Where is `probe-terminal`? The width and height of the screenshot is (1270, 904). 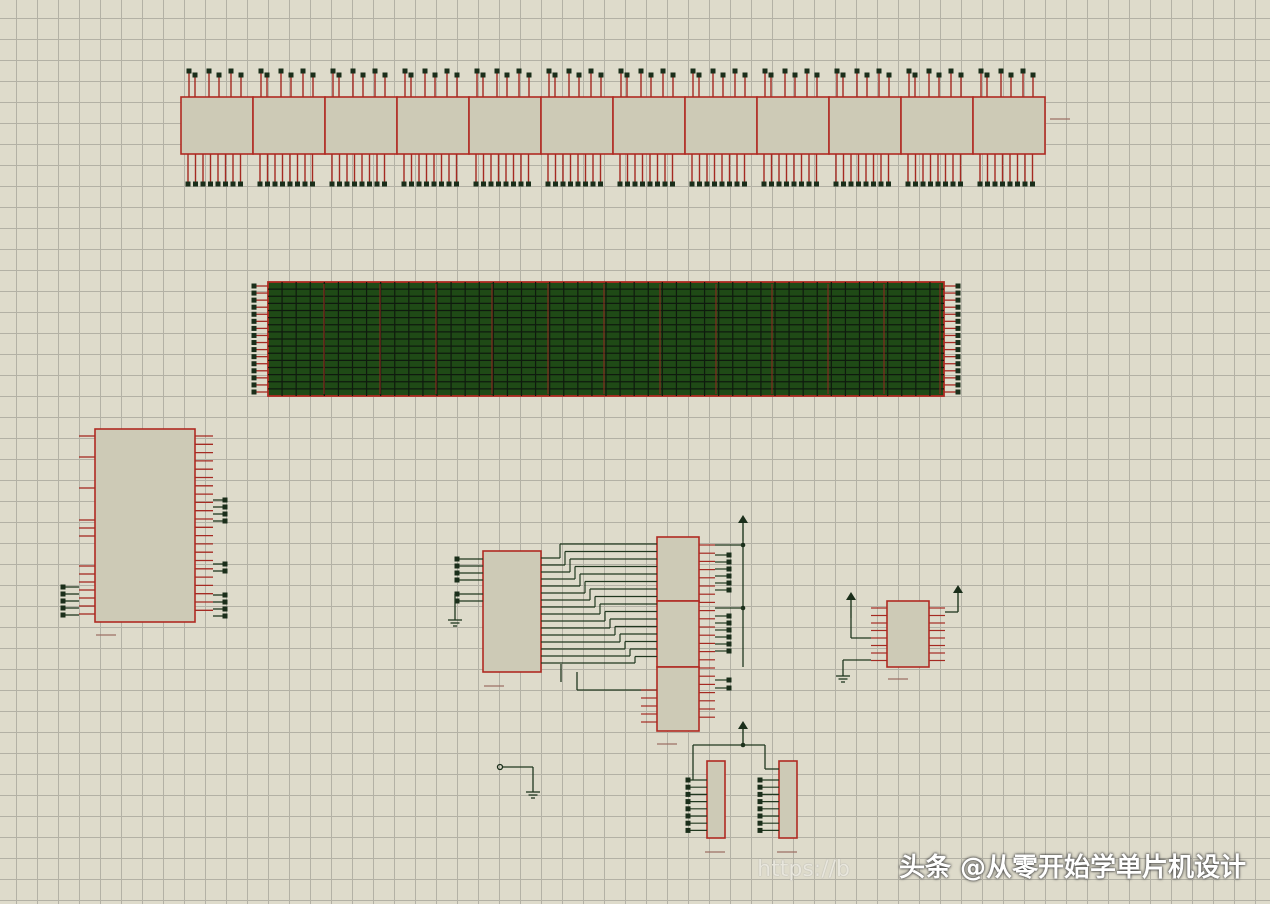 probe-terminal is located at coordinates (500, 767).